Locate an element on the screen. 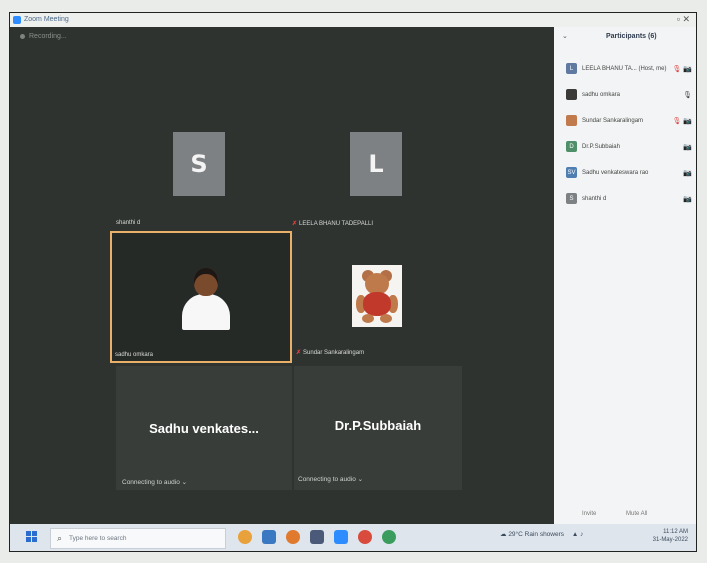  network-icon: ▲ is located at coordinates (575, 534).